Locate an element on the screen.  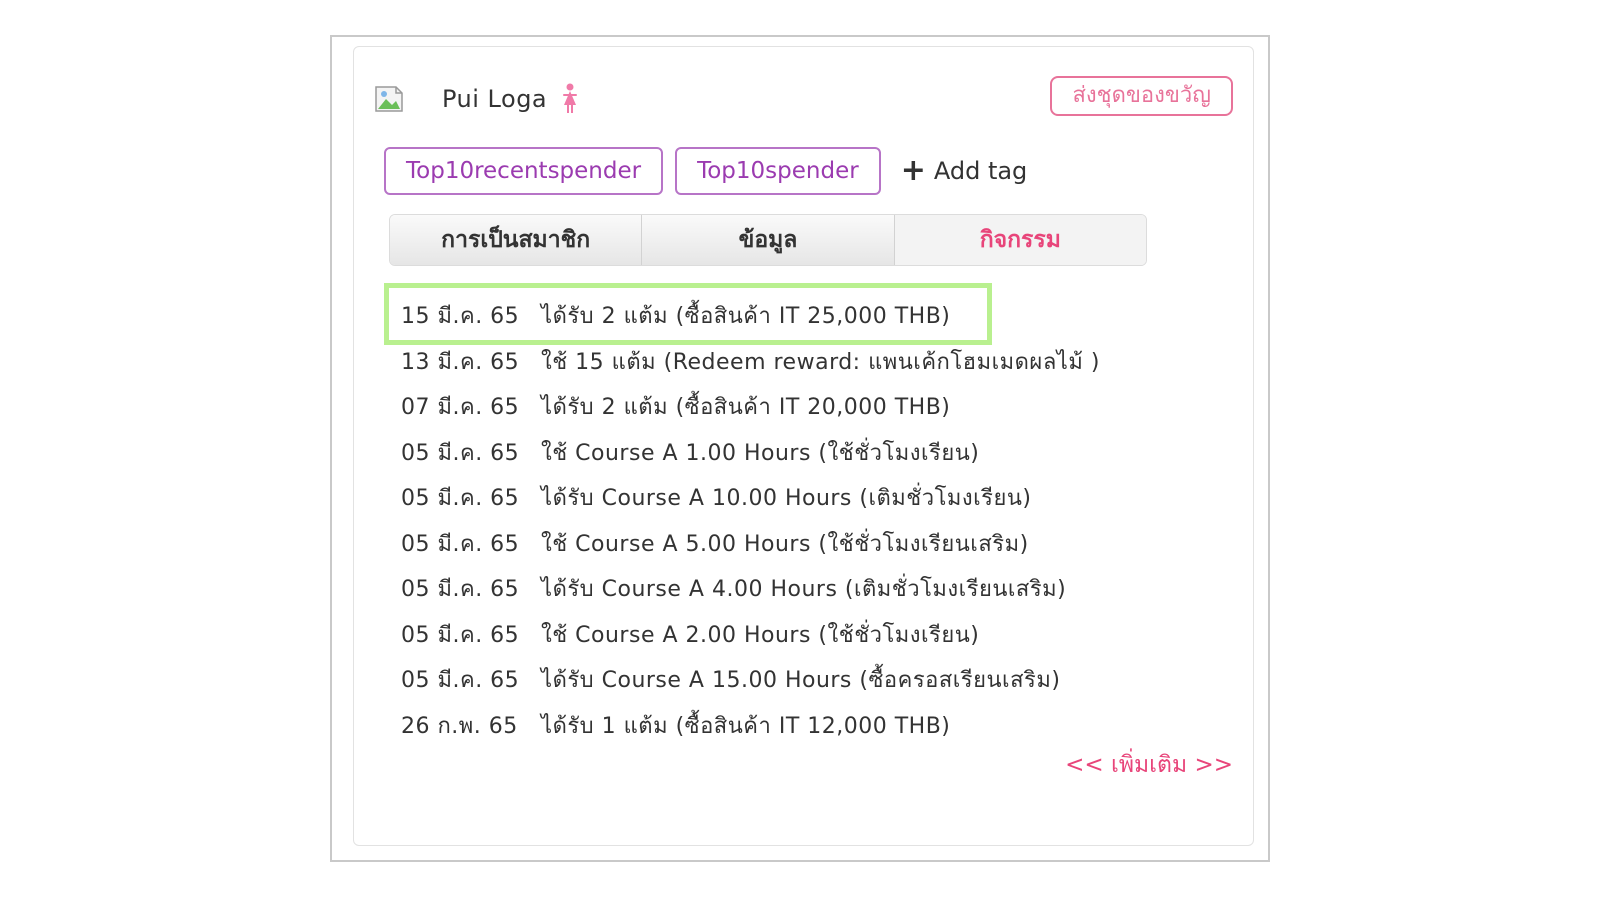
activity-description: ได้รับ 1 แต้ม (ซื้อสินค้า IT 12,000 THB) is located at coordinates (746, 726).